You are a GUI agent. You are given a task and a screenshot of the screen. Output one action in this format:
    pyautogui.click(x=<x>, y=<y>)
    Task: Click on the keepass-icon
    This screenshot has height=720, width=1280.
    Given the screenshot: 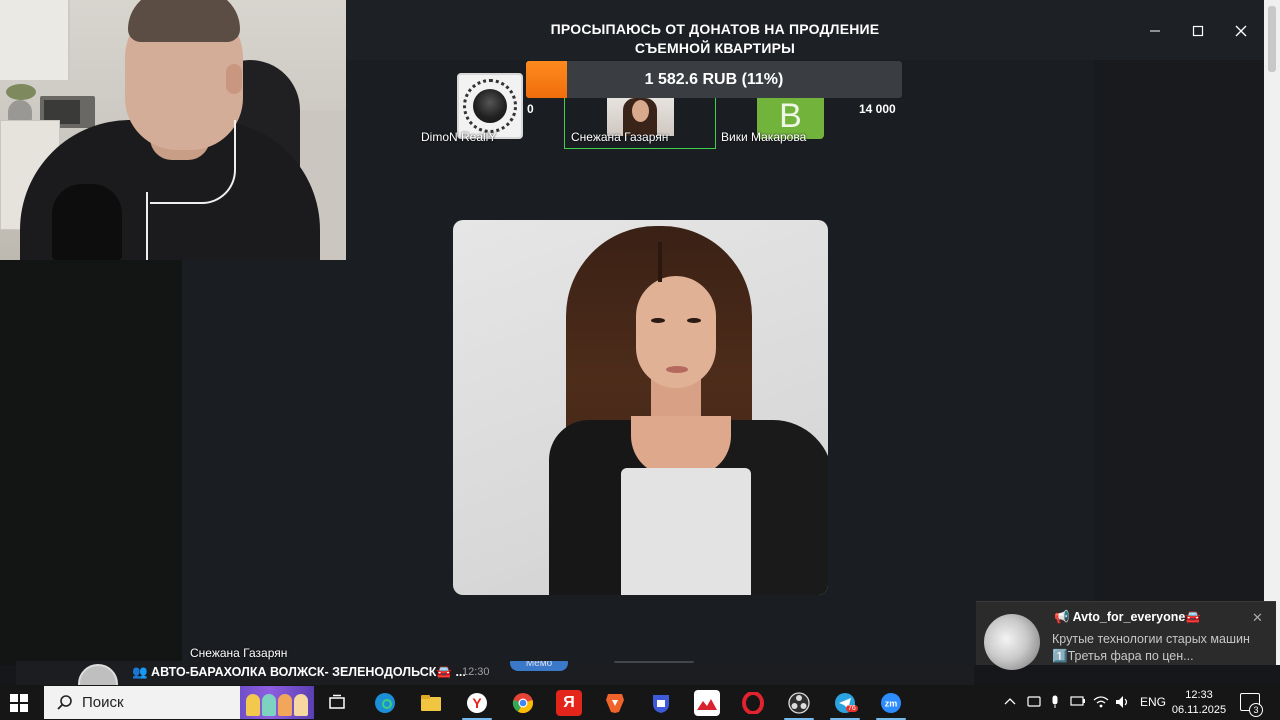 What is the action you would take?
    pyautogui.click(x=661, y=703)
    